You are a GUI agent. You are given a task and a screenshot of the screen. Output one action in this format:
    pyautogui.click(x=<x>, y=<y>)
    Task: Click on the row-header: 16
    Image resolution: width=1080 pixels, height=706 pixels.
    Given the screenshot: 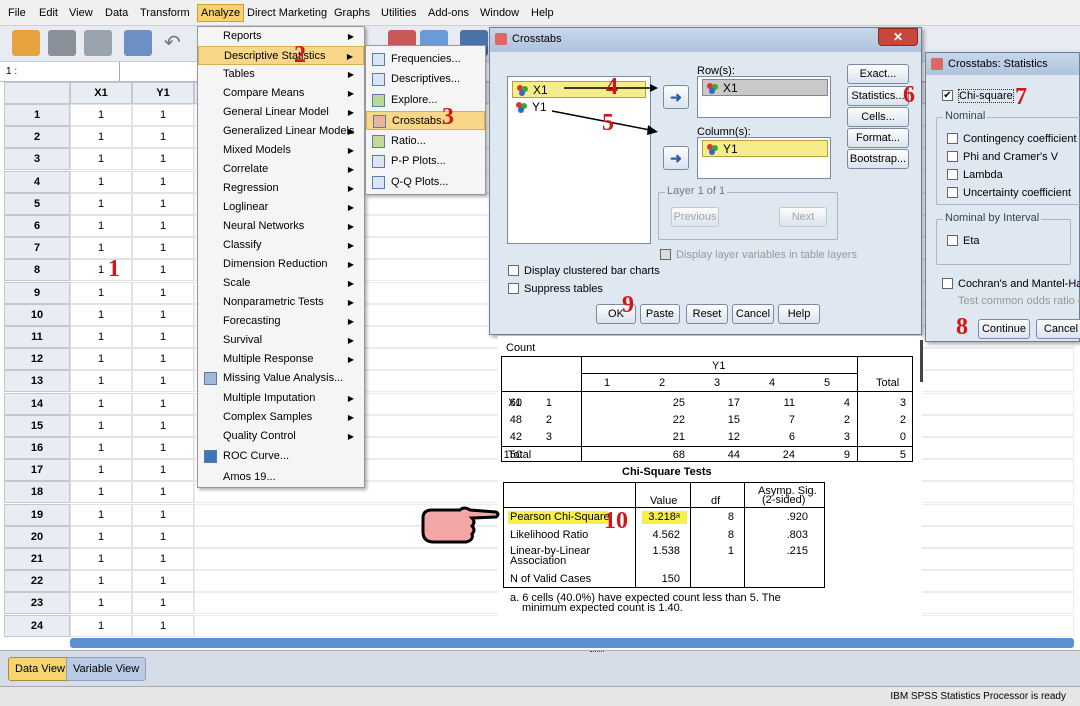 What is the action you would take?
    pyautogui.click(x=37, y=448)
    